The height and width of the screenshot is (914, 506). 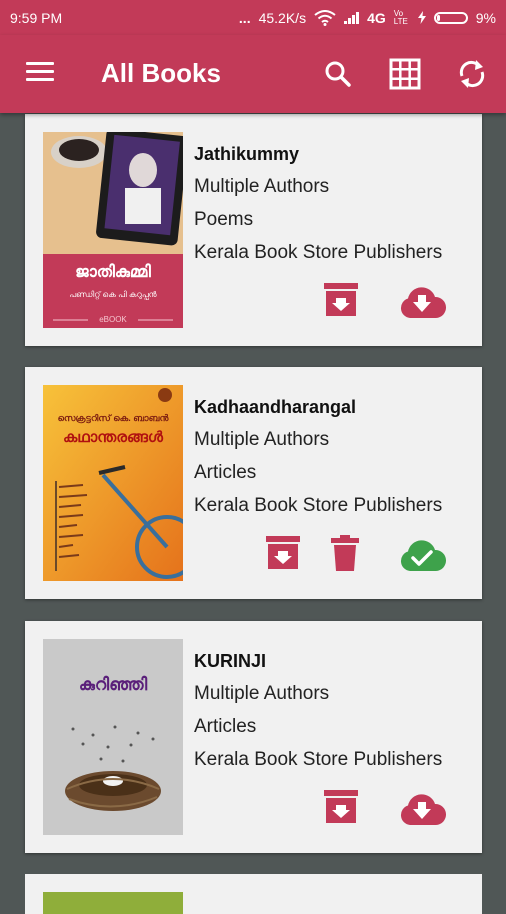 What do you see at coordinates (485, 17) in the screenshot?
I see `battery-level: 9%` at bounding box center [485, 17].